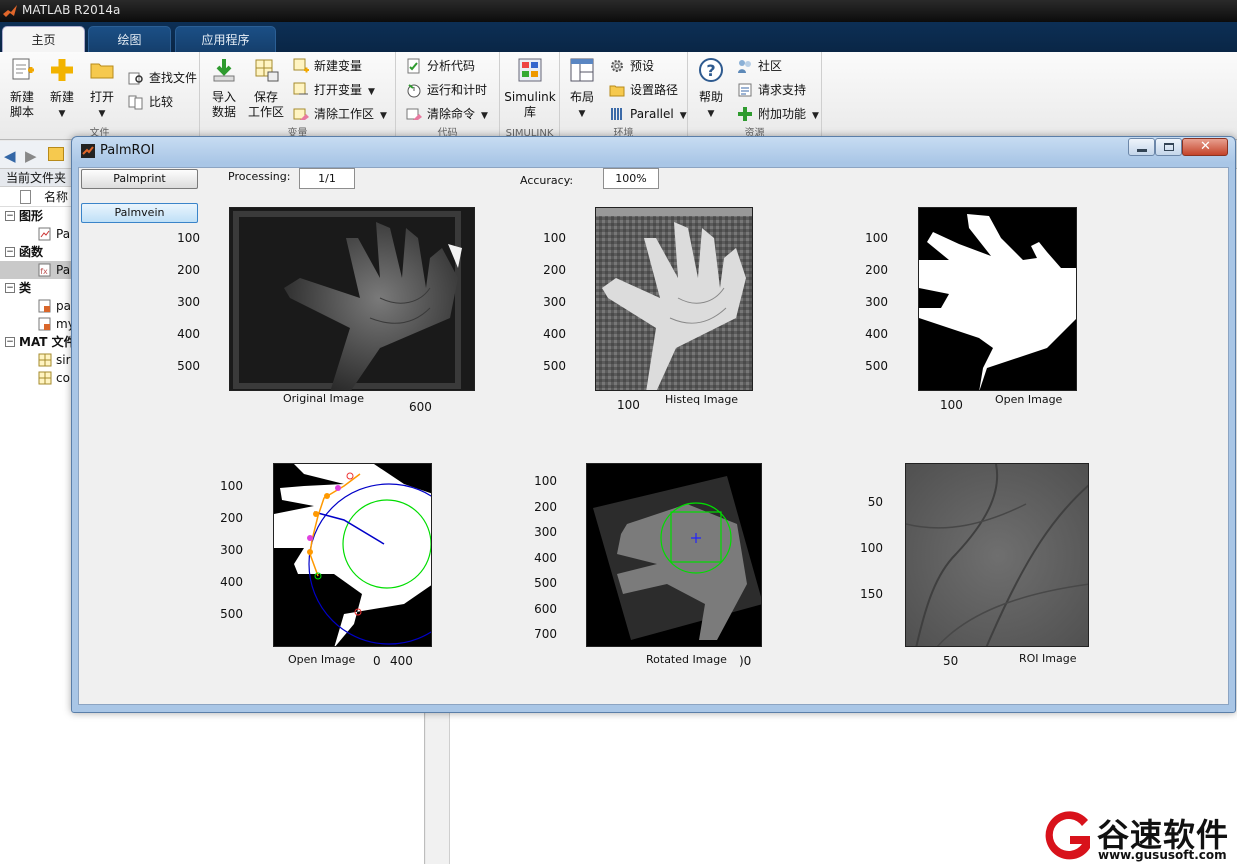  I want to click on community-icon, so click(744, 66).